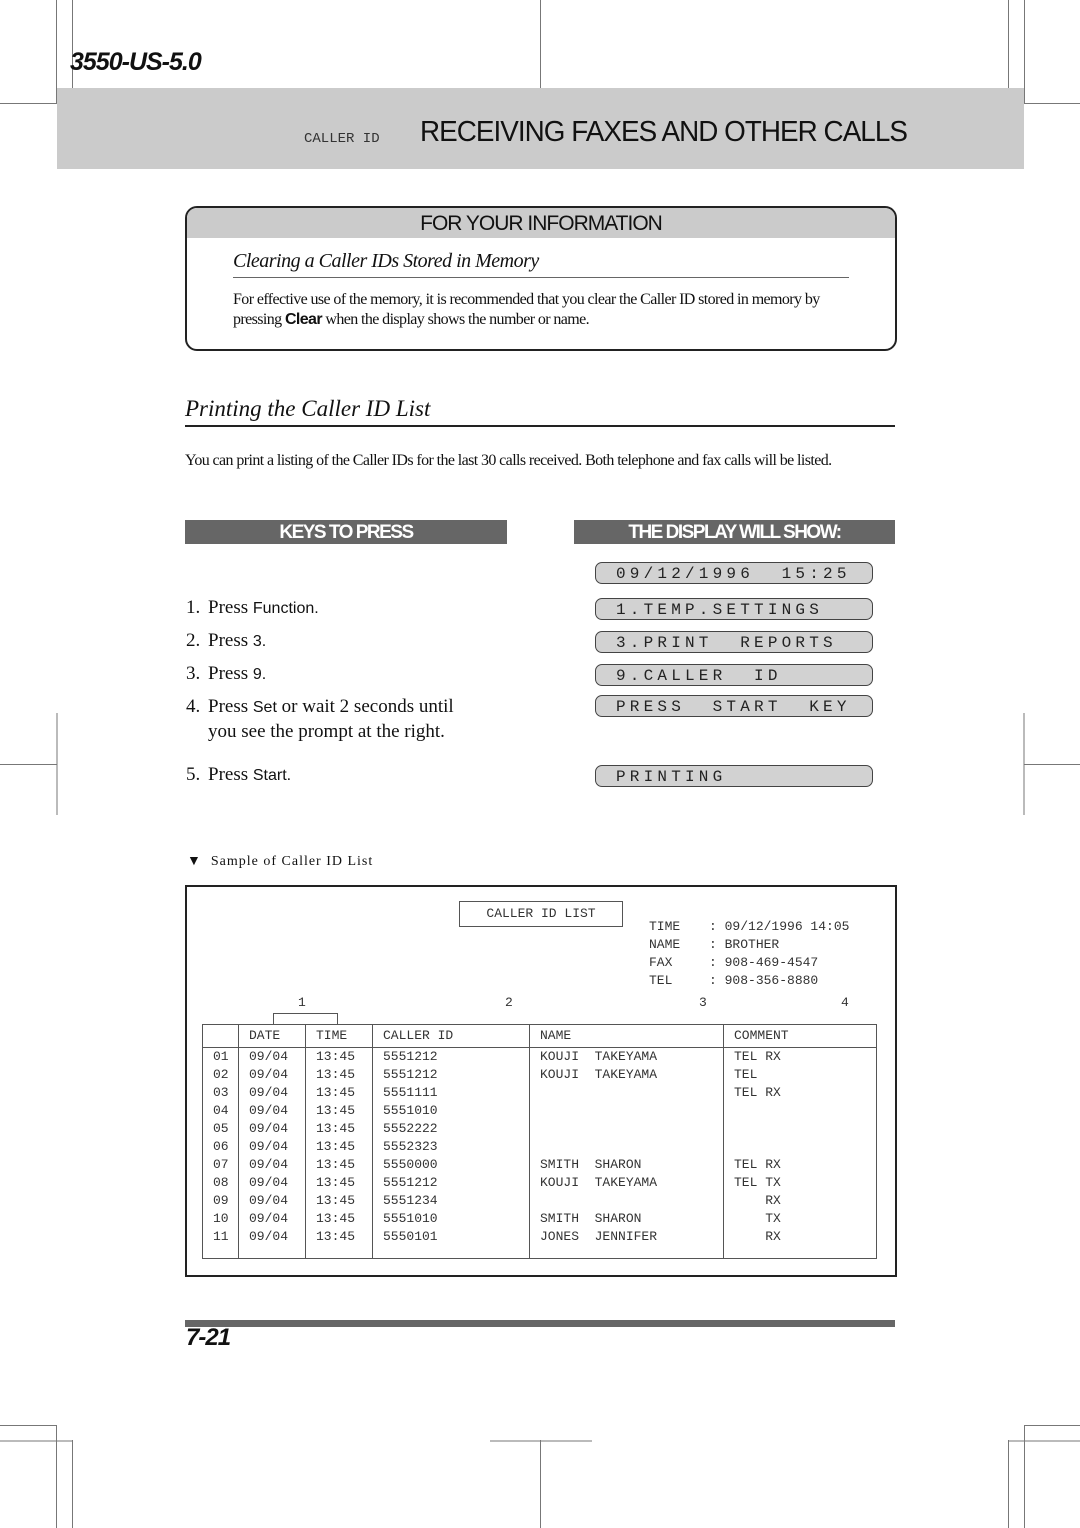 The image size is (1080, 1528). Describe the element at coordinates (541, 914) in the screenshot. I see `caller-id-list-title: CALLER ID LIST` at that location.